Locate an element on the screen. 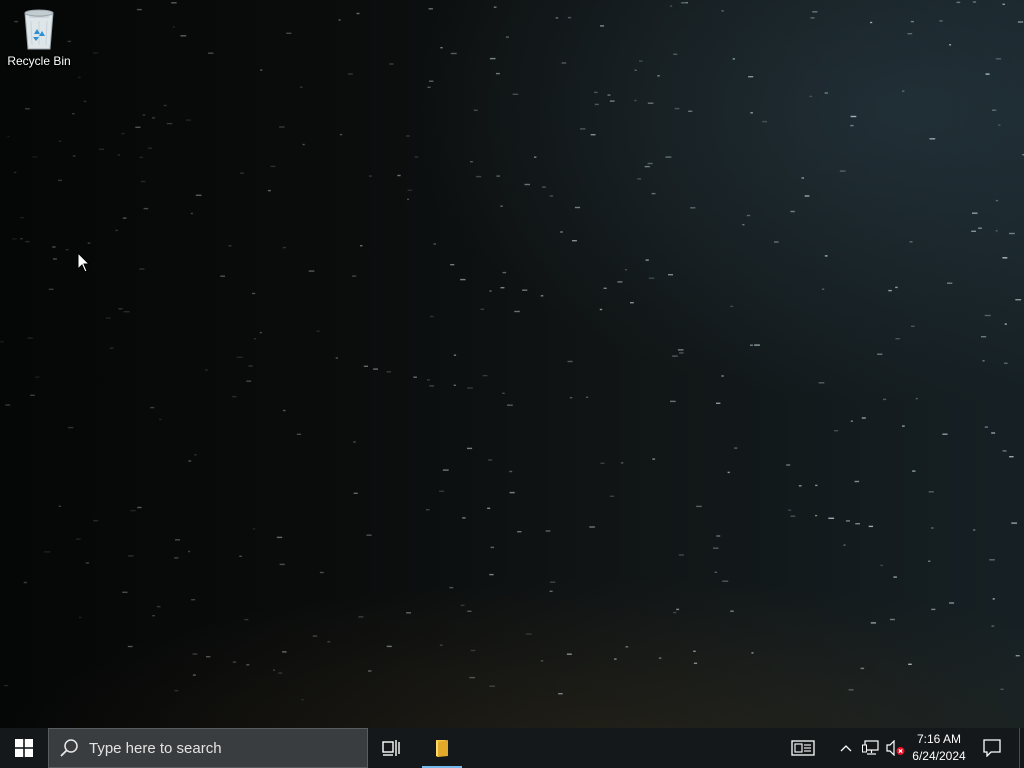 The height and width of the screenshot is (768, 1024). start-button is located at coordinates (24, 748).